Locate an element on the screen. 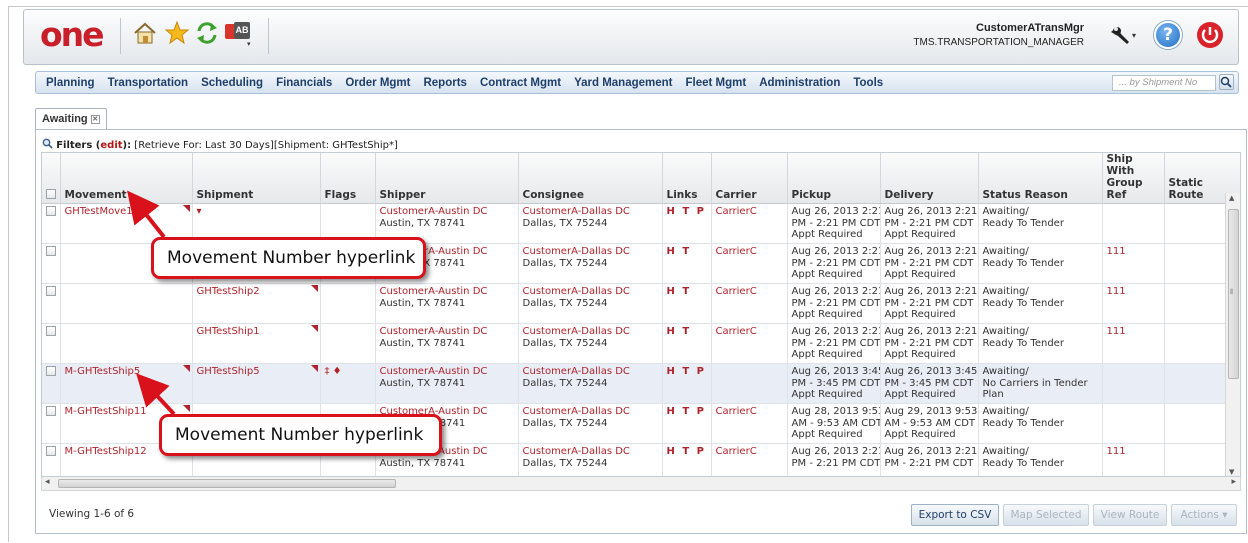 The image size is (1248, 543). select-all-checkbox is located at coordinates (51, 194).